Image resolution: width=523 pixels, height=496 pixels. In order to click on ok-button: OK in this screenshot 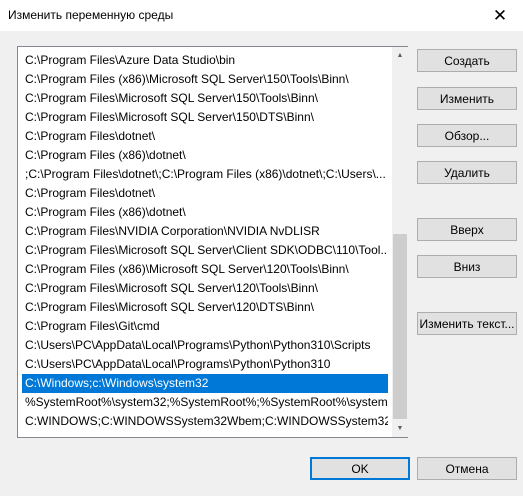, I will do `click(360, 468)`.